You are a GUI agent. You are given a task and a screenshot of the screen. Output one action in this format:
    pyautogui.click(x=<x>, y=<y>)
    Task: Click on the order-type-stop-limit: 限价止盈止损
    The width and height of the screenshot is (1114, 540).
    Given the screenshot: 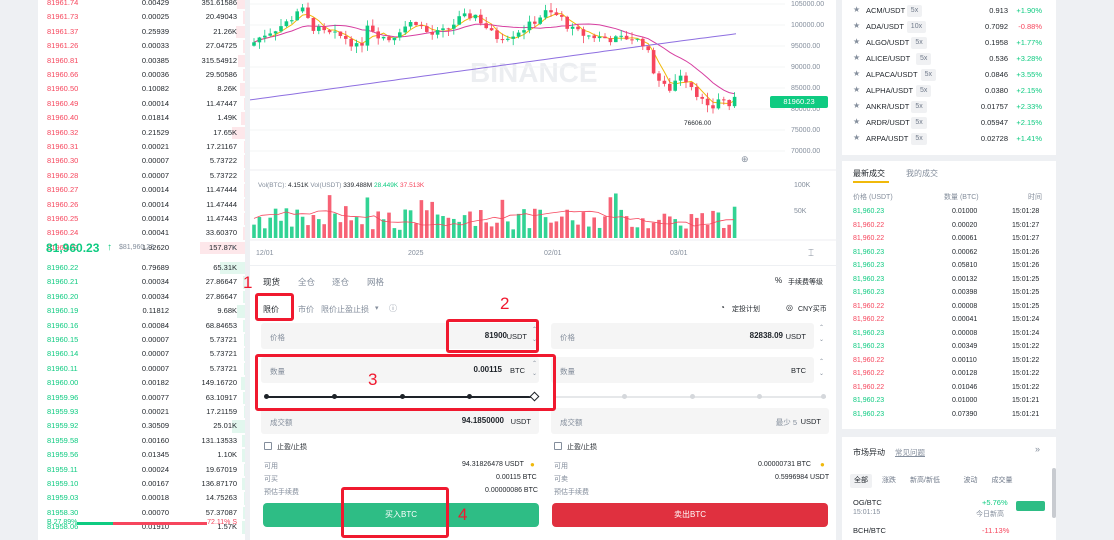 What is the action you would take?
    pyautogui.click(x=345, y=309)
    